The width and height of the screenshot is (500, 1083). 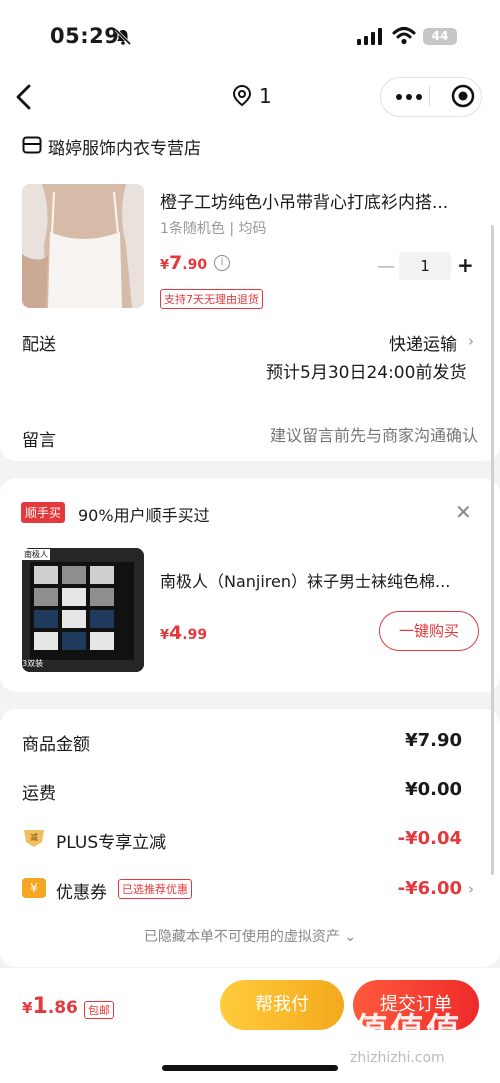 I want to click on status-time: 05:29, so click(x=85, y=36).